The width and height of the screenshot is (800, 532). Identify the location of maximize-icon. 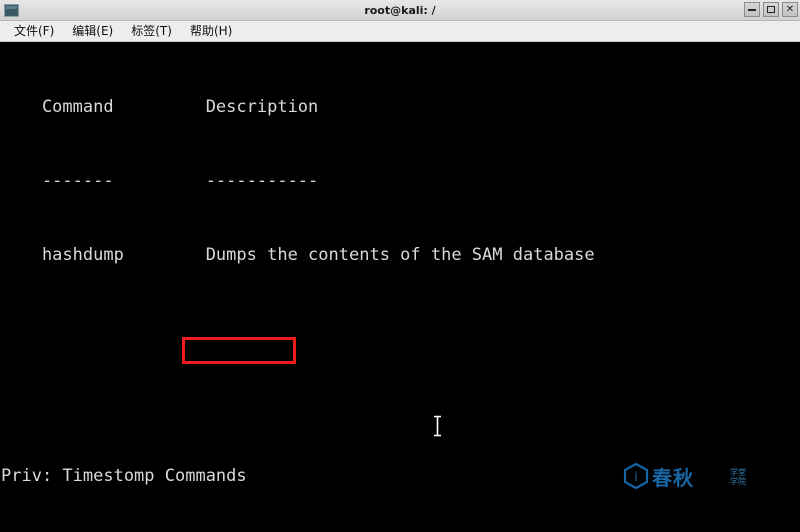
(771, 9).